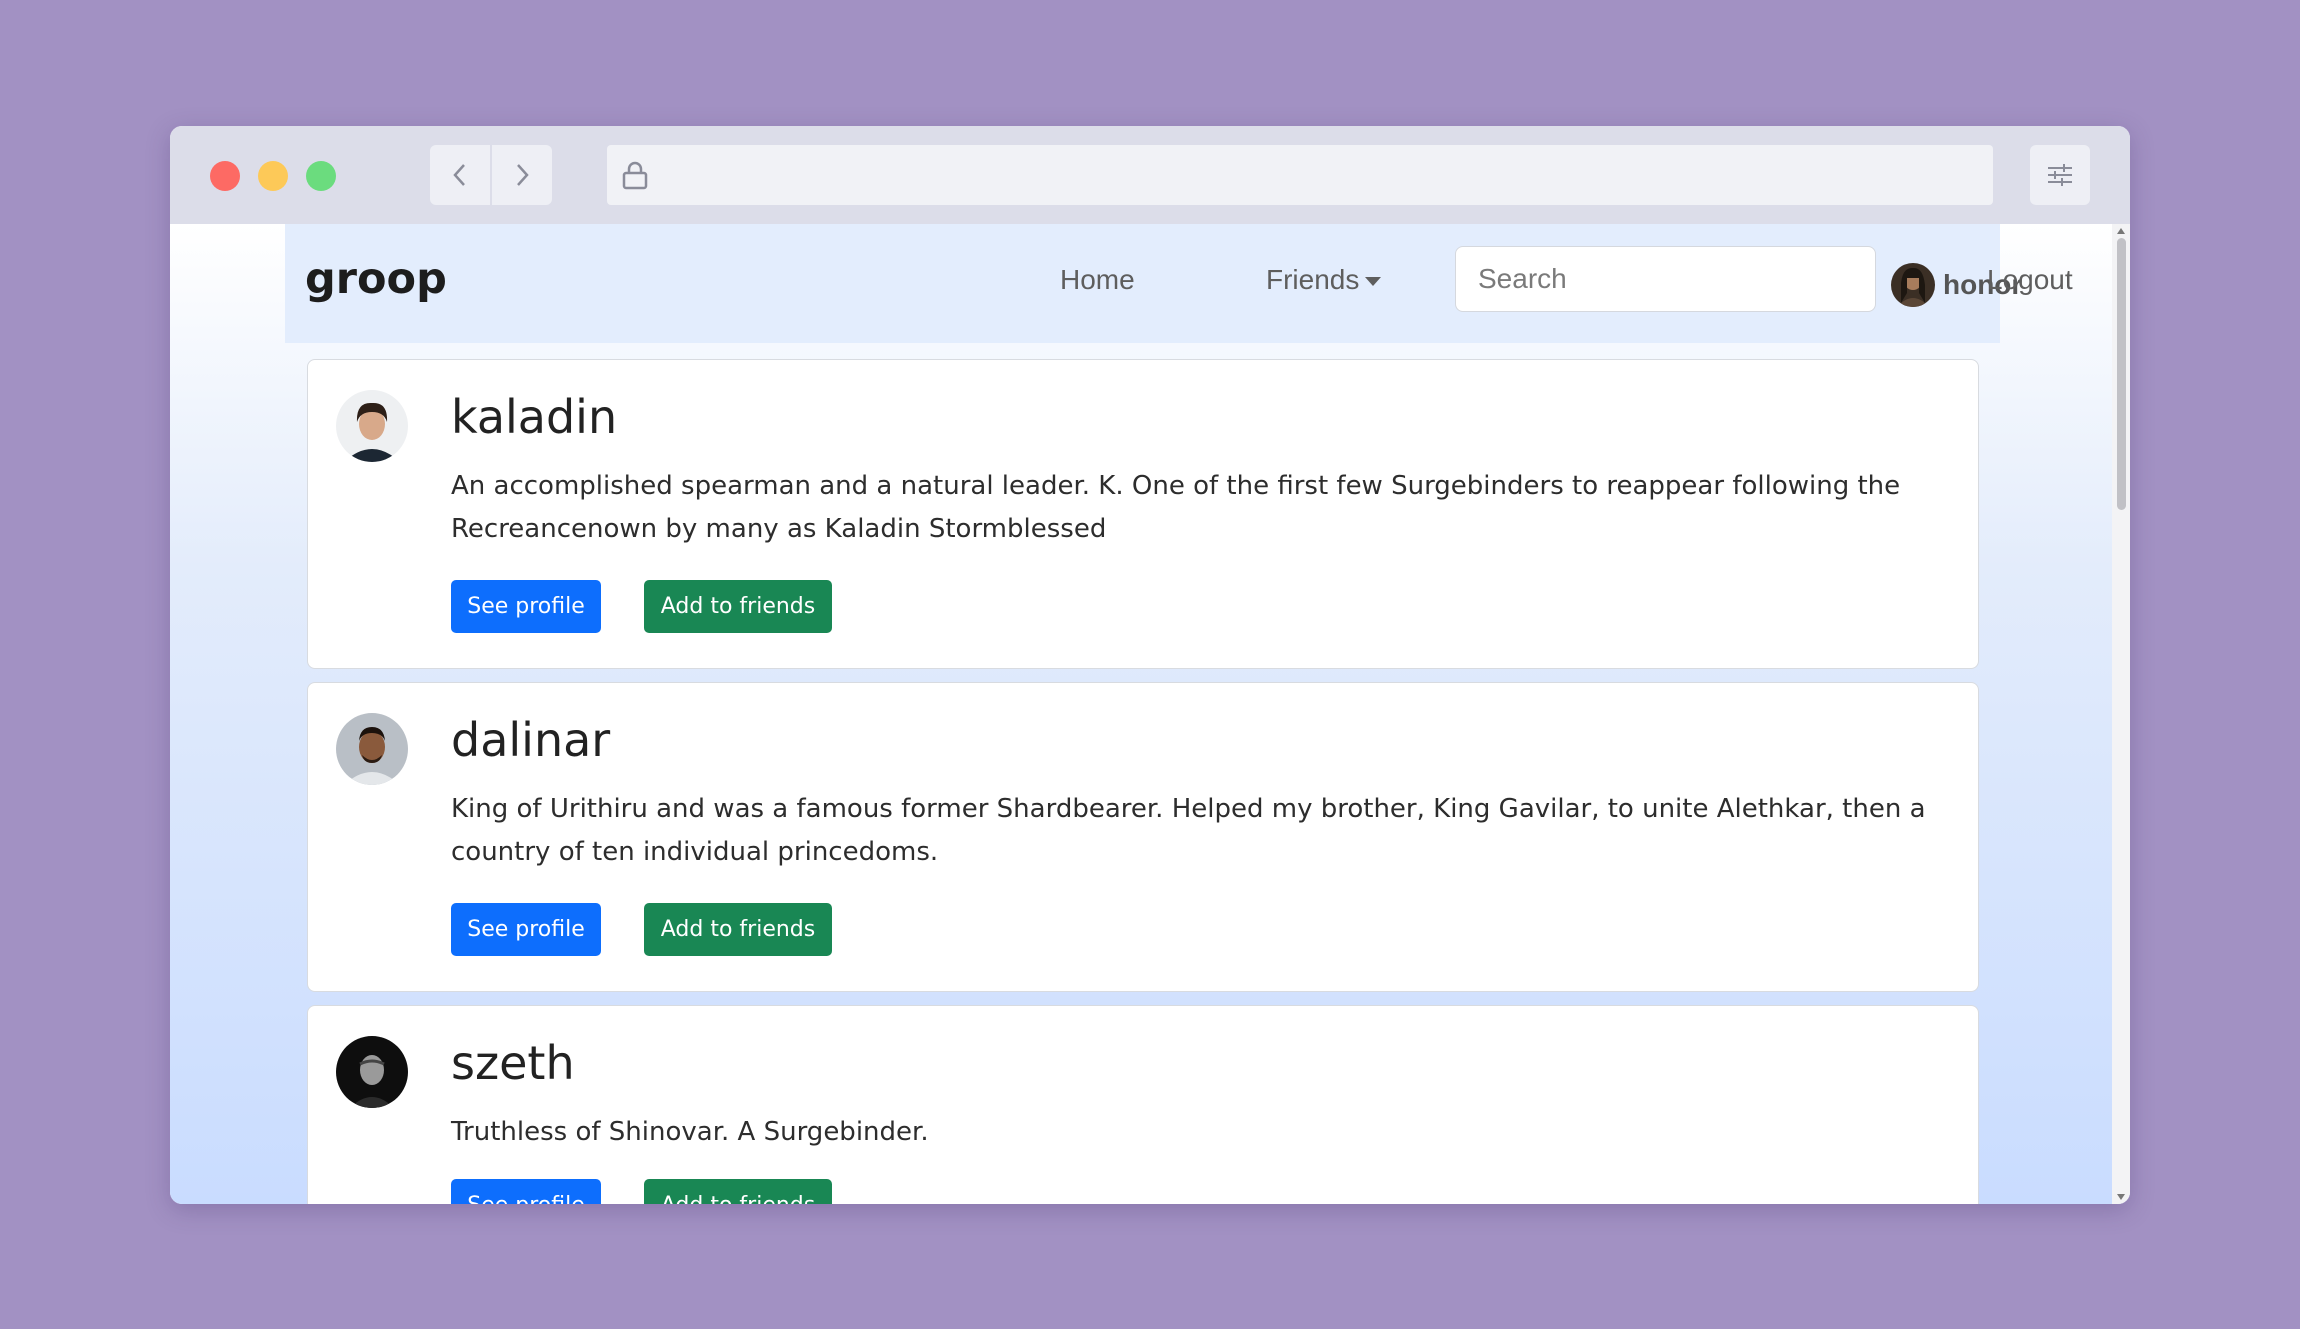  I want to click on chevron-right-icon, so click(523, 175).